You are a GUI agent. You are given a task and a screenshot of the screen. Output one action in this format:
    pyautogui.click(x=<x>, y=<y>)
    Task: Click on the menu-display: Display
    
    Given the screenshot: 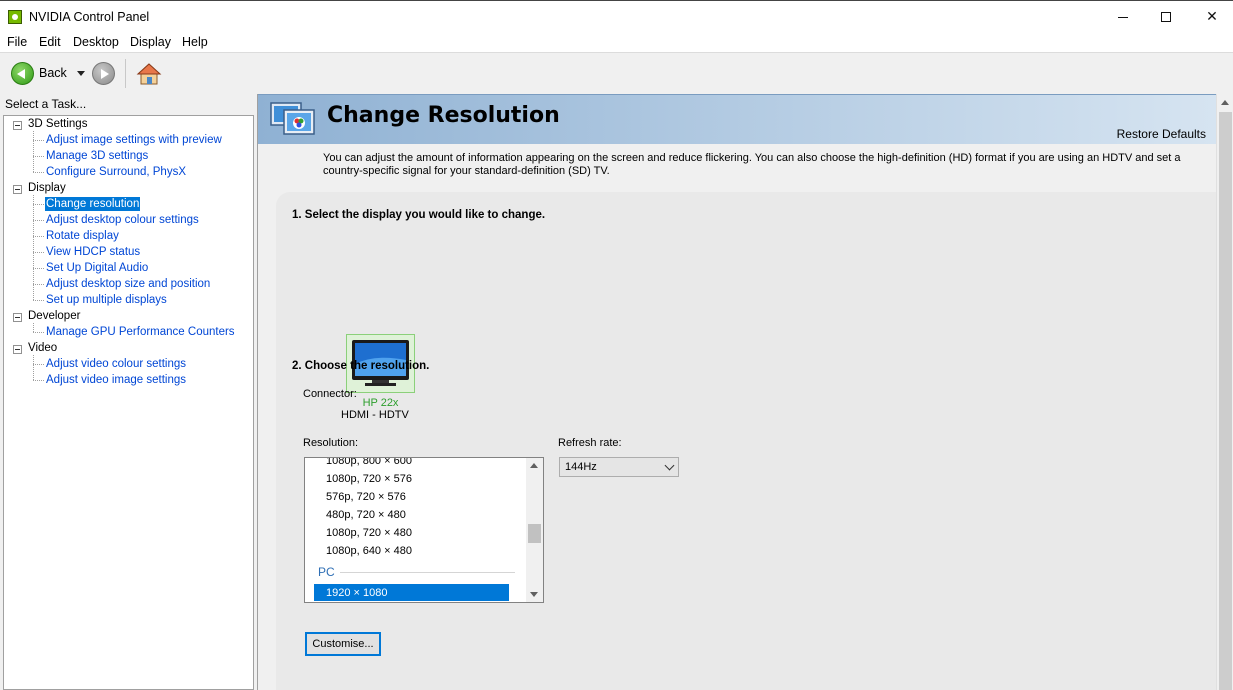 What is the action you would take?
    pyautogui.click(x=150, y=42)
    